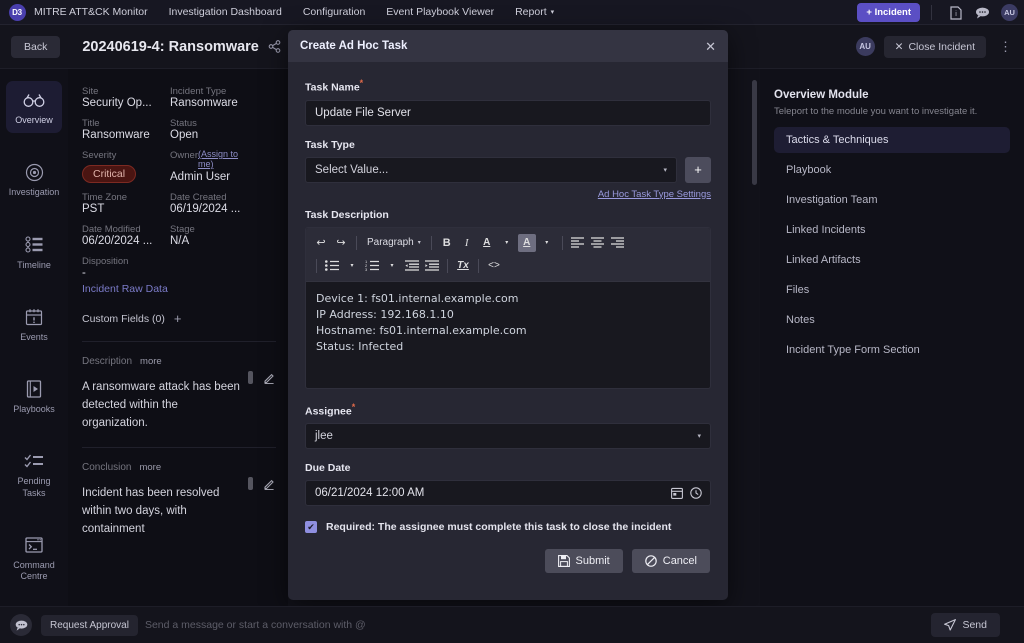 The height and width of the screenshot is (643, 1024). What do you see at coordinates (487, 243) in the screenshot?
I see `font-color-icon: A` at bounding box center [487, 243].